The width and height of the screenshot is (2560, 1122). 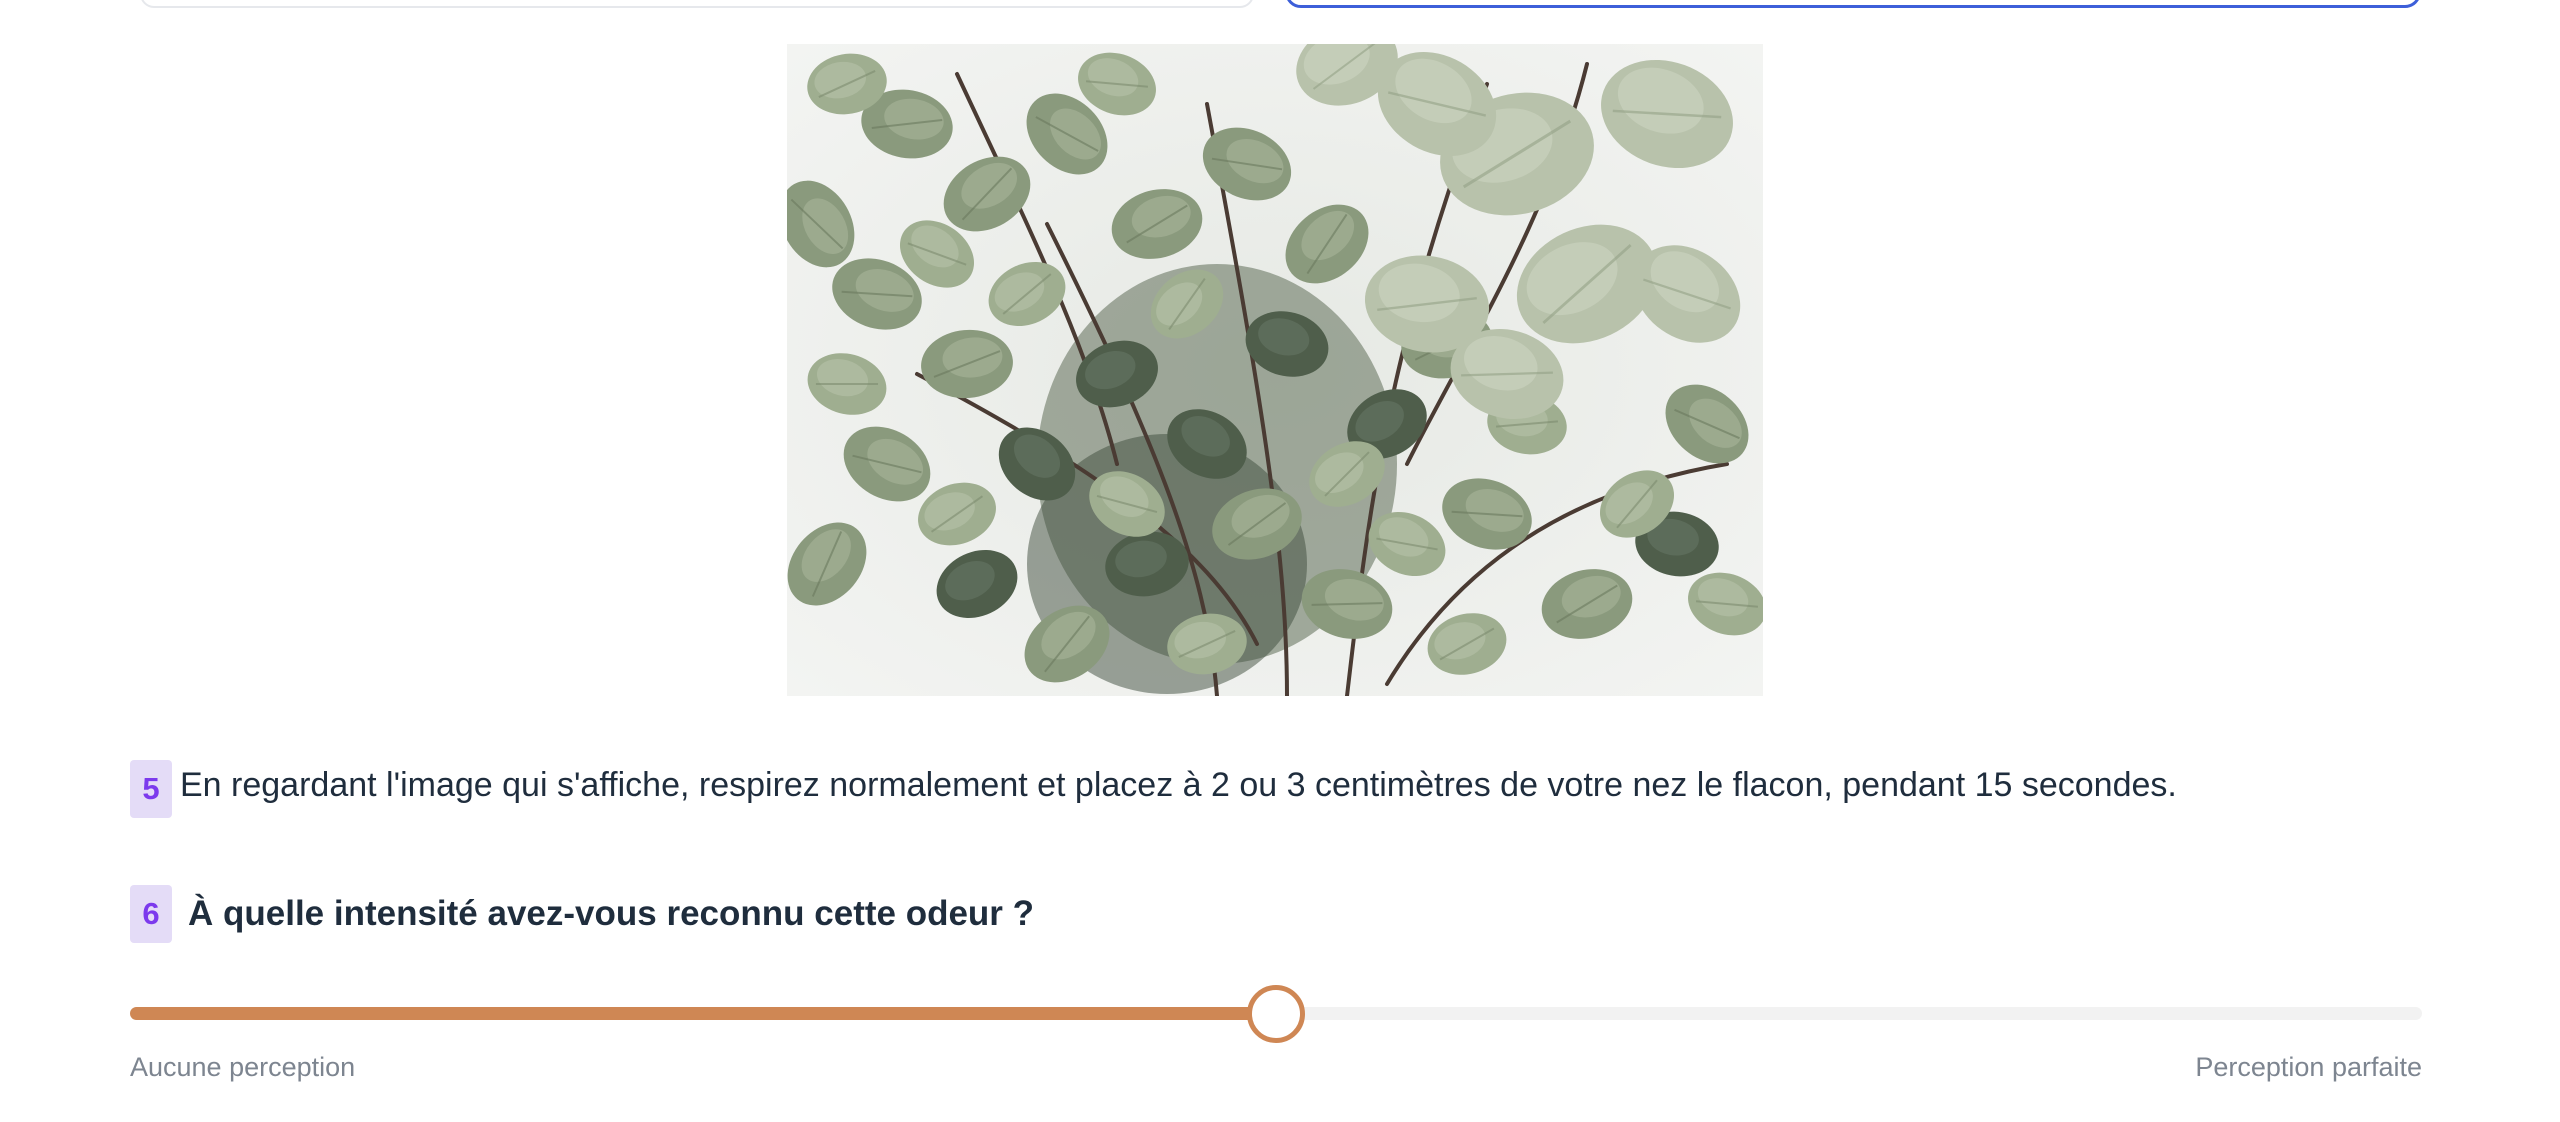 I want to click on intensity-slider, so click(x=1276, y=1014).